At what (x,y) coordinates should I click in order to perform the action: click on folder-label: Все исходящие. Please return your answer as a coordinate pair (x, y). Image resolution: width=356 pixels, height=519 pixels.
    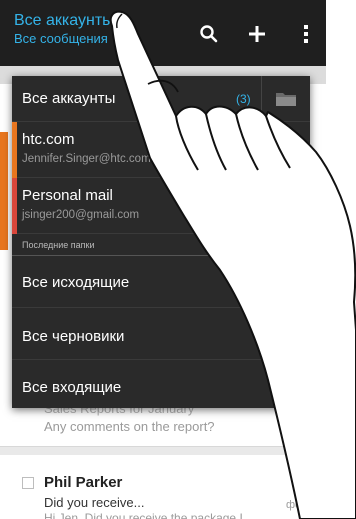
    Looking at the image, I should click on (76, 282).